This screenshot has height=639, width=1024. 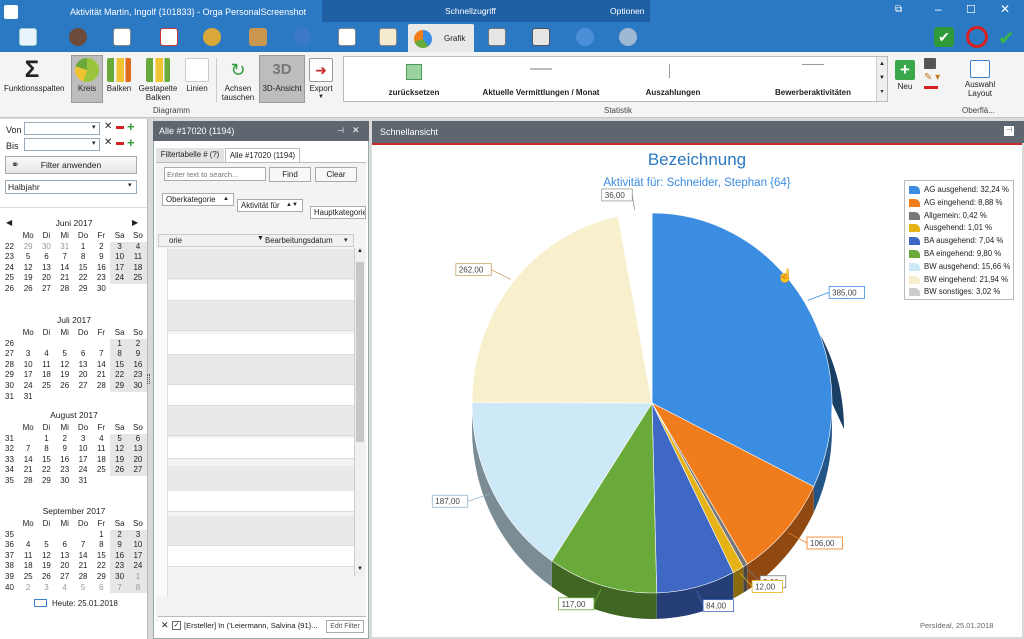 I want to click on kreis-button: Kreis, so click(x=87, y=79).